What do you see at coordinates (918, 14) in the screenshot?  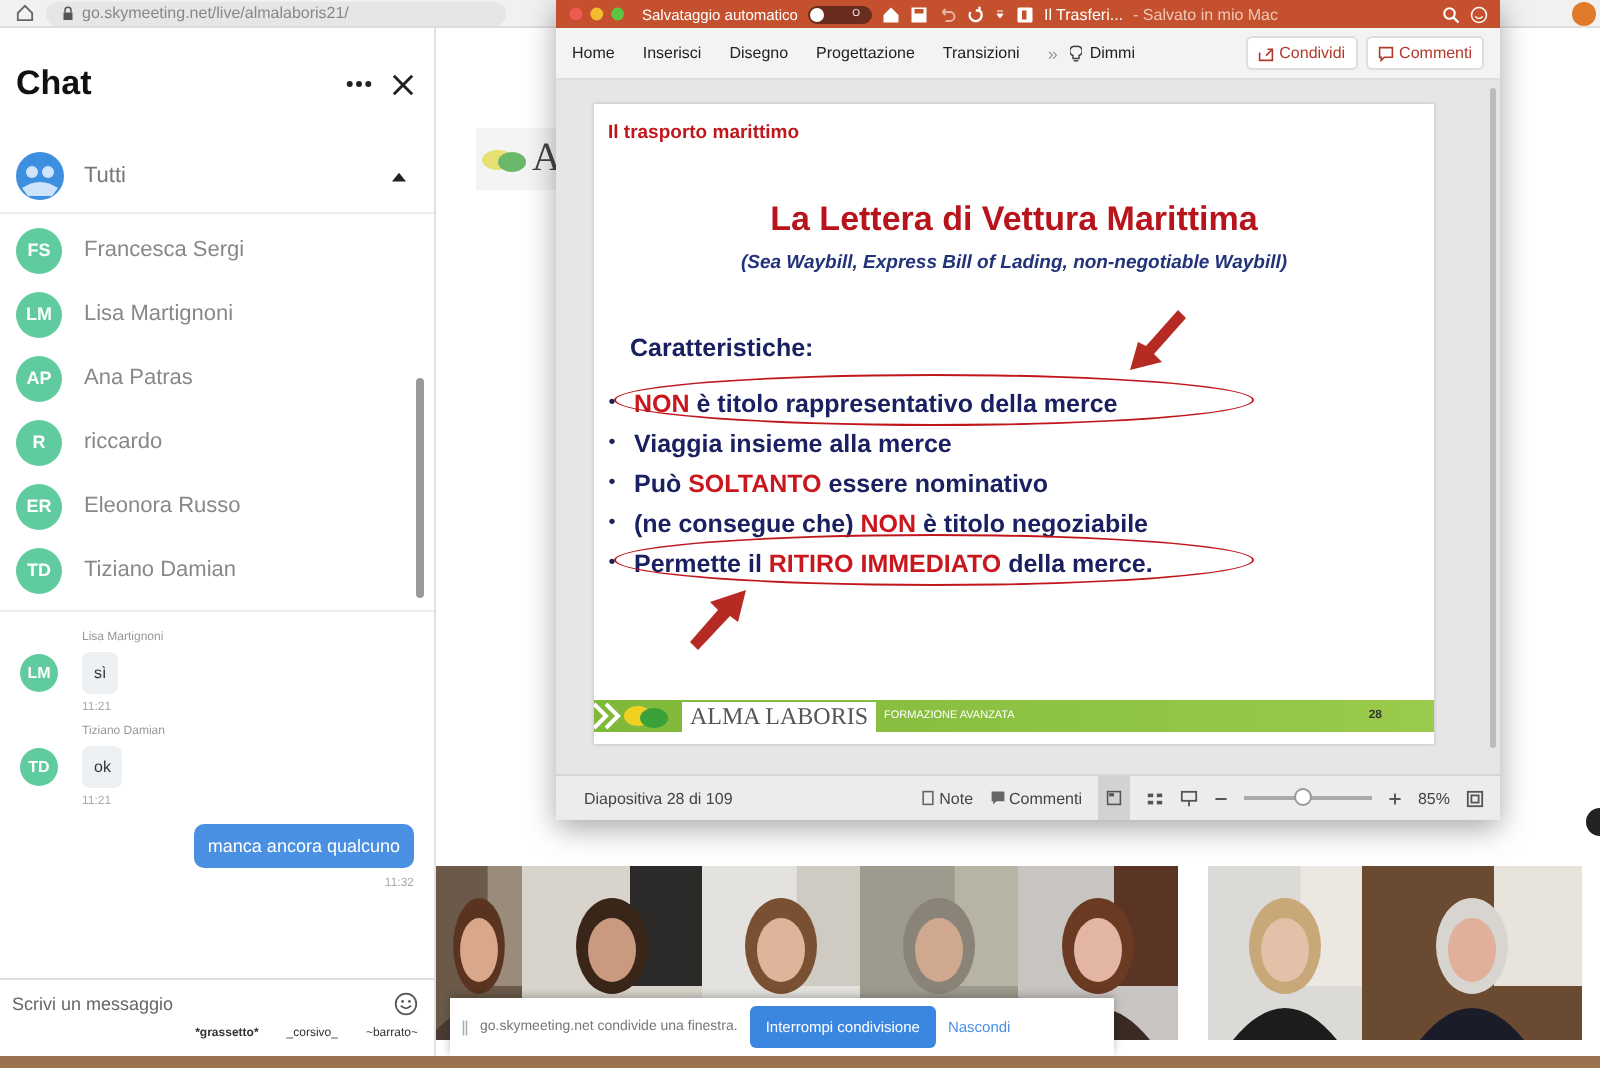 I see `save-icon` at bounding box center [918, 14].